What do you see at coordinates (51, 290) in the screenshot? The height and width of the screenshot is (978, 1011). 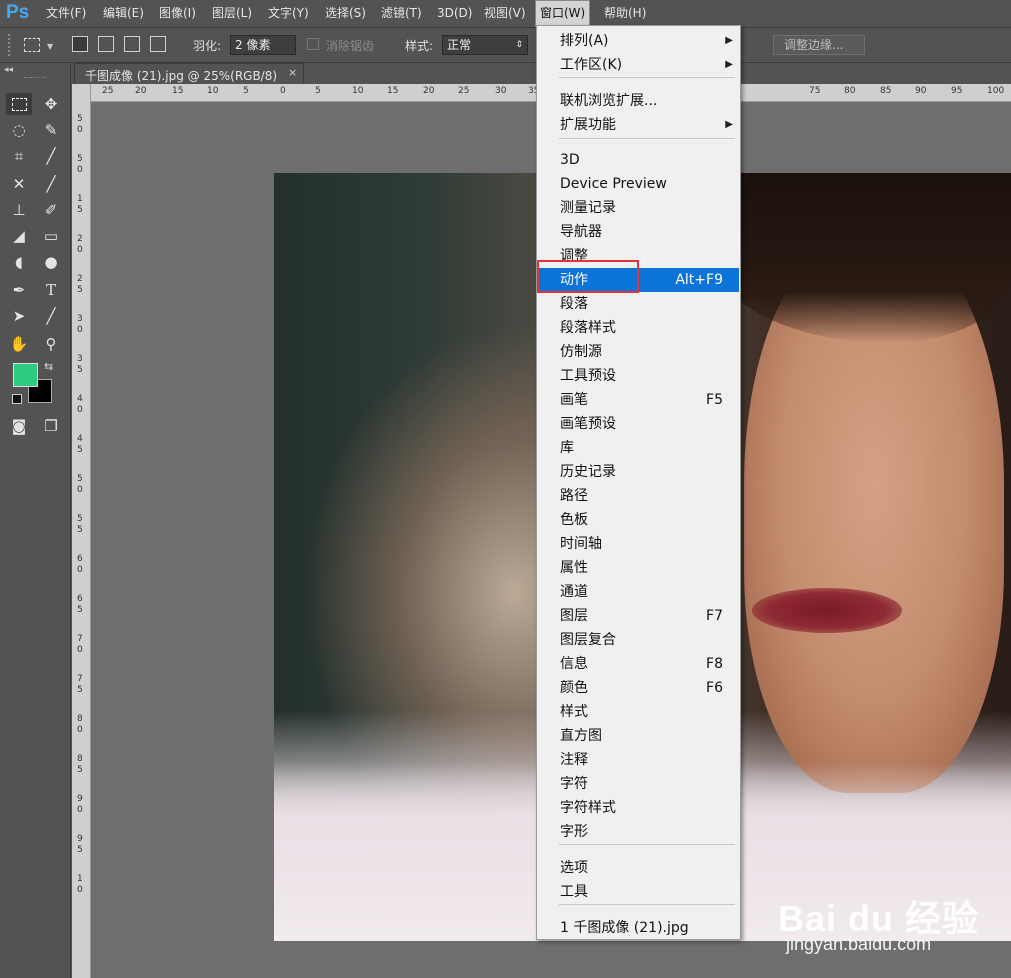 I see `type-tool-icon: T` at bounding box center [51, 290].